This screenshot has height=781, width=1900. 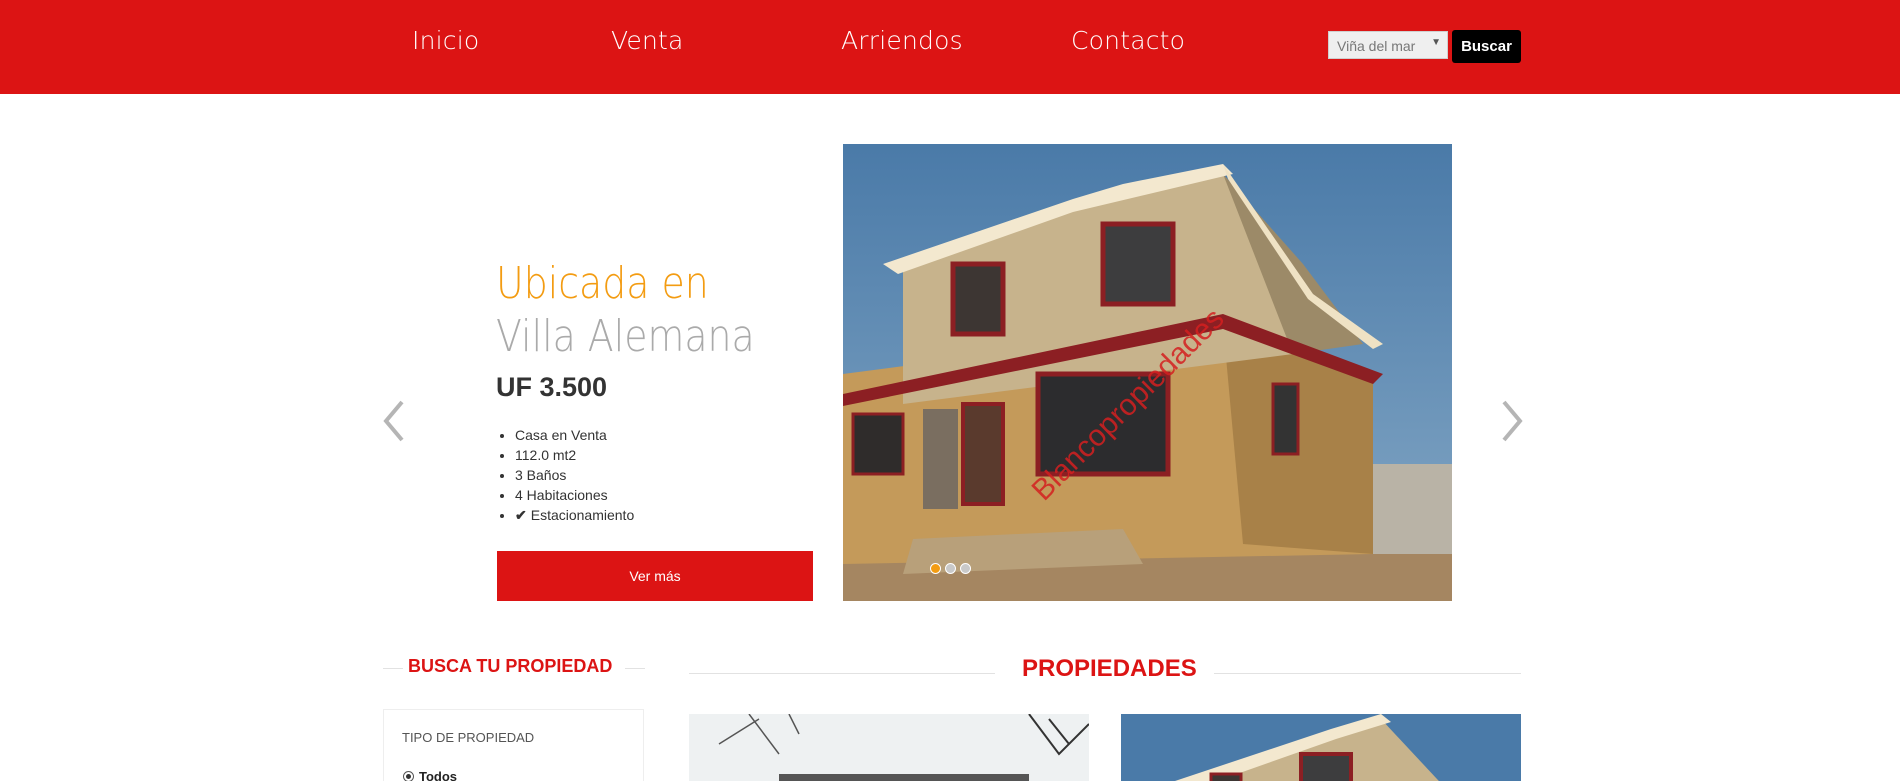 I want to click on radio-label-todos: Todos, so click(x=438, y=775).